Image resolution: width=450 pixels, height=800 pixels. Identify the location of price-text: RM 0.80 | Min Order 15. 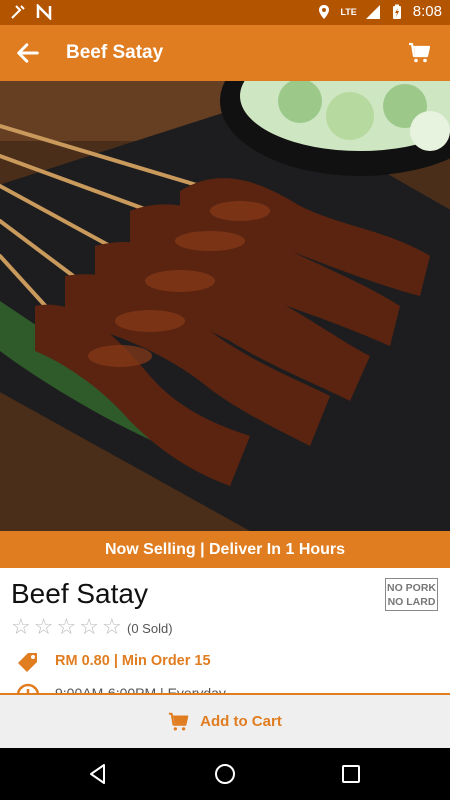
(133, 661).